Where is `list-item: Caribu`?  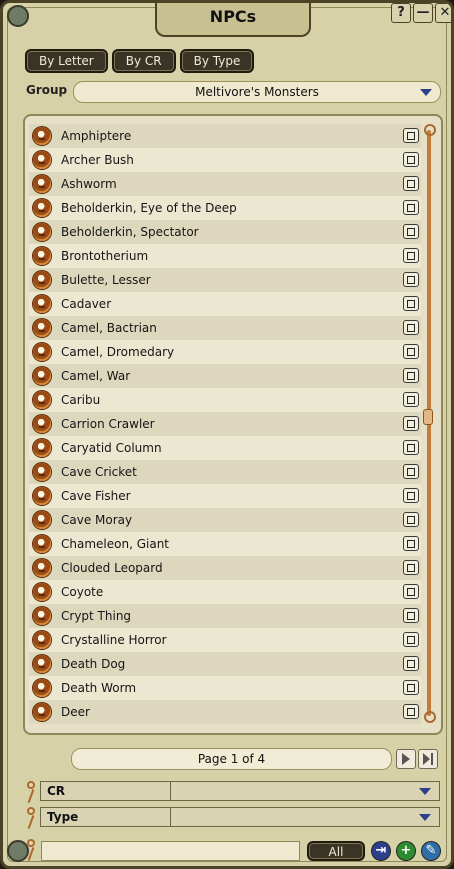
list-item: Caribu is located at coordinates (225, 400).